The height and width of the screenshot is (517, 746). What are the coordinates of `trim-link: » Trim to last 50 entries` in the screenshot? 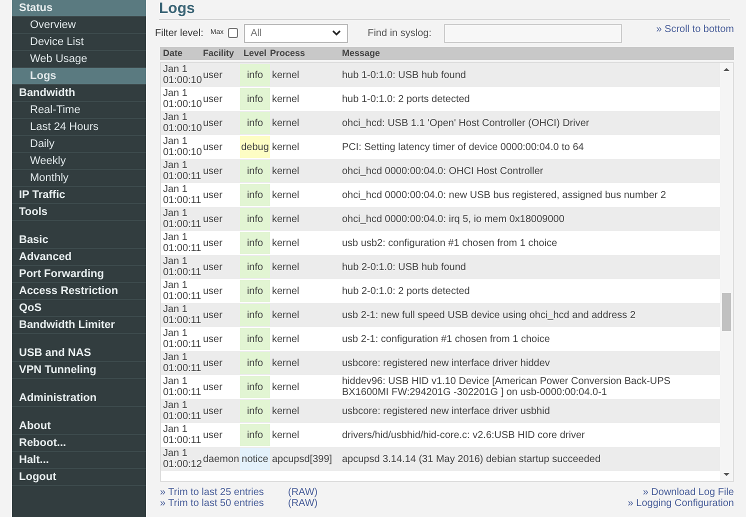 It's located at (224, 503).